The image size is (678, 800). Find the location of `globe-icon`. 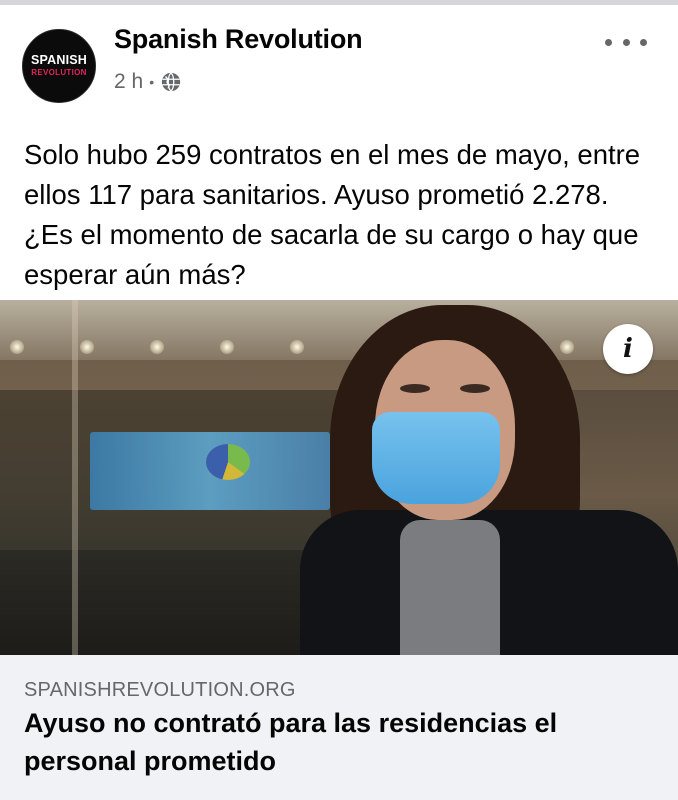

globe-icon is located at coordinates (171, 82).